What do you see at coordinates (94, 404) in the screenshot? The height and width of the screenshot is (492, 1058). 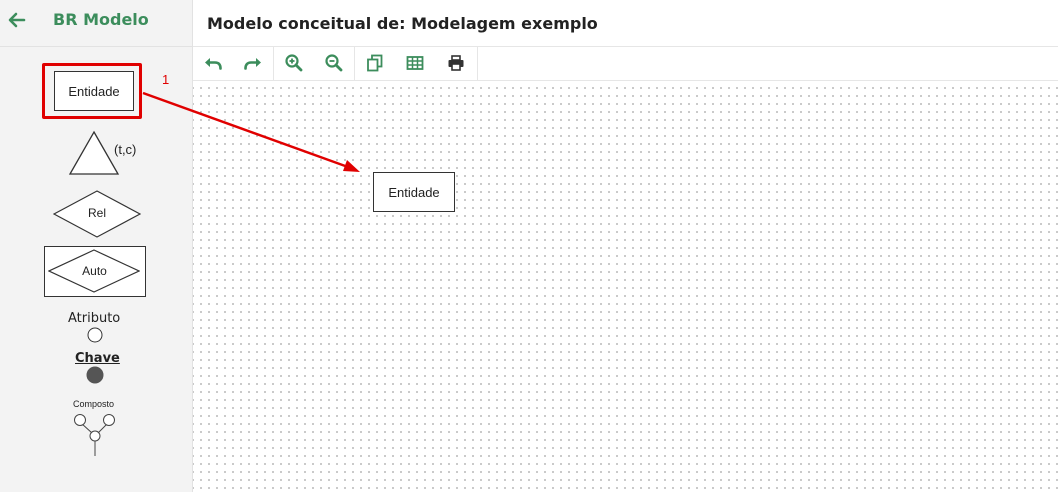 I see `composite-attribute-label: Composto` at bounding box center [94, 404].